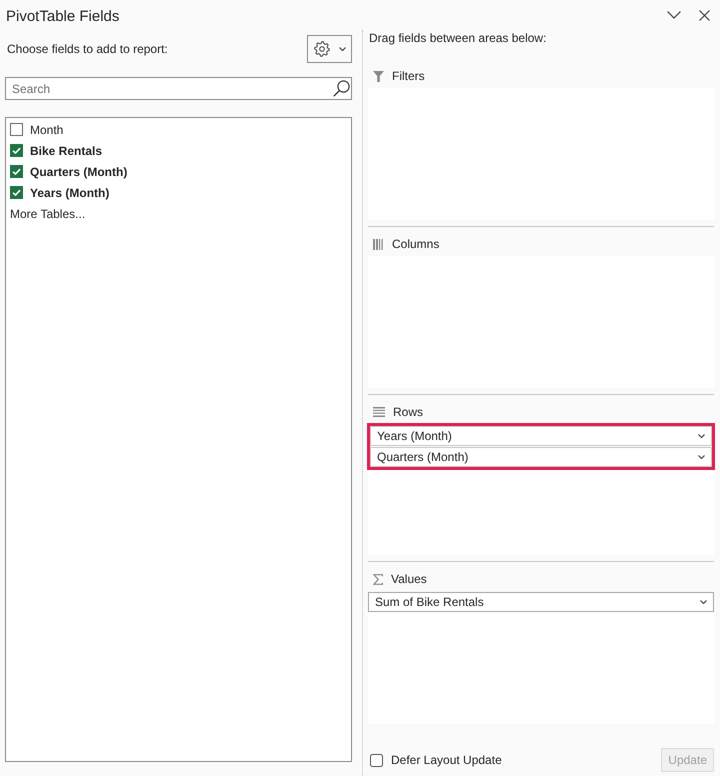 The image size is (720, 776). Describe the element at coordinates (446, 760) in the screenshot. I see `checkbox-label: Defer Layout Update` at that location.